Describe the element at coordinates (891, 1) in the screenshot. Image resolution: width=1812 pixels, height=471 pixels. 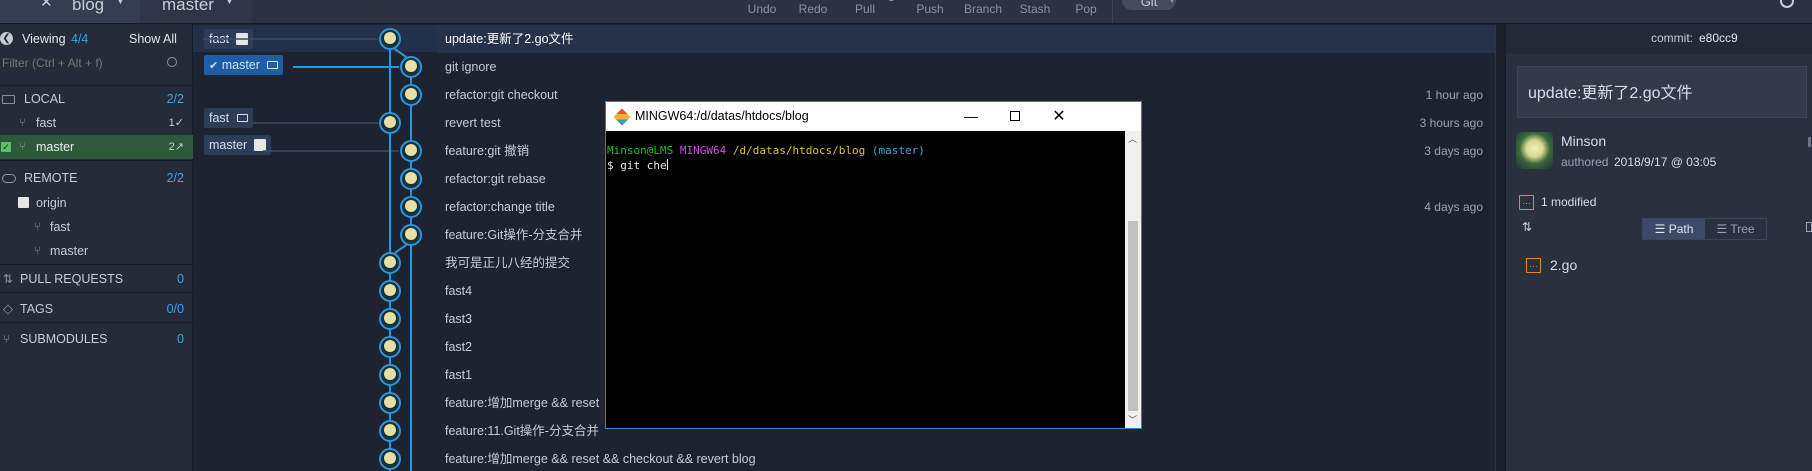
I see `pull-dropdown-icon: ▲` at that location.